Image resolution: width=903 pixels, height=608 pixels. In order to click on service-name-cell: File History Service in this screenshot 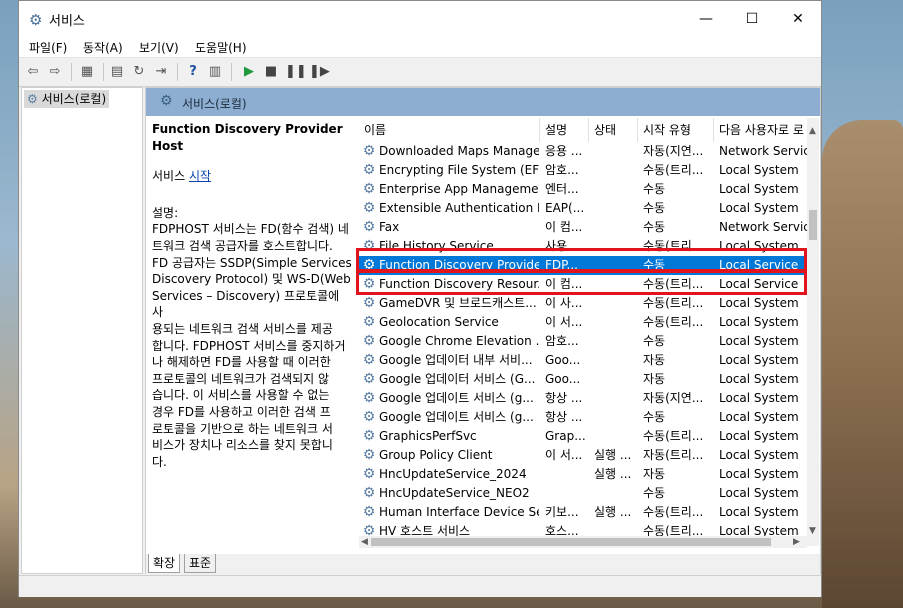, I will do `click(436, 246)`.